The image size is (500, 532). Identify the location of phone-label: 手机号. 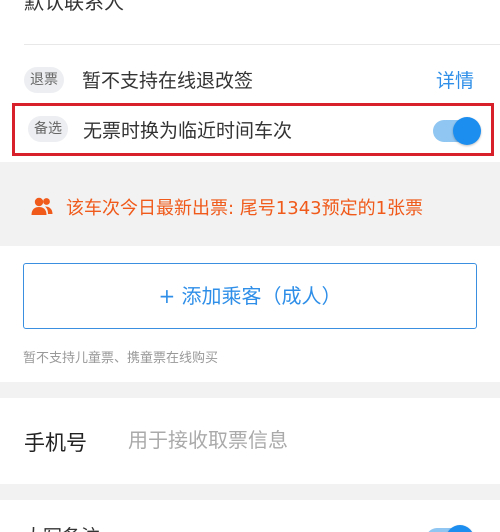
(55, 443).